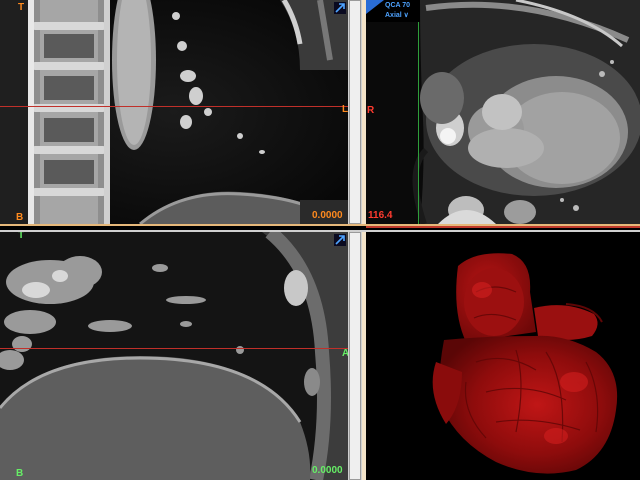 The image size is (640, 480). I want to click on coronal-scrollbar, so click(355, 112).